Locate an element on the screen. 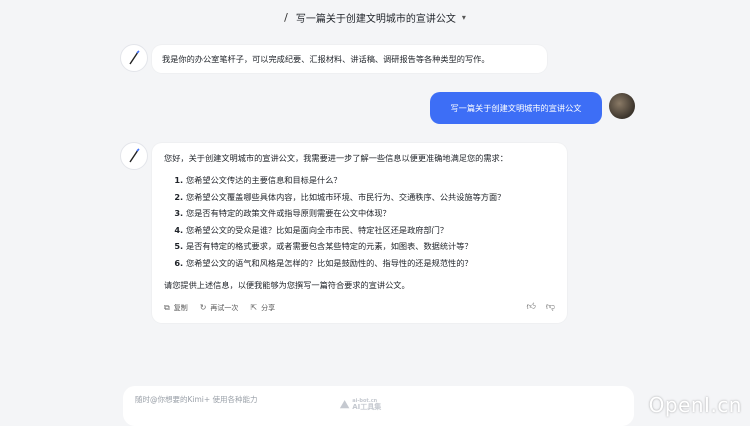 The width and height of the screenshot is (750, 426). bot-intro-text: 我是你的办公室笔杆子，可以完成纪要、汇报材料、讲话稿、调研报告等各种类型的写作。 is located at coordinates (326, 58).